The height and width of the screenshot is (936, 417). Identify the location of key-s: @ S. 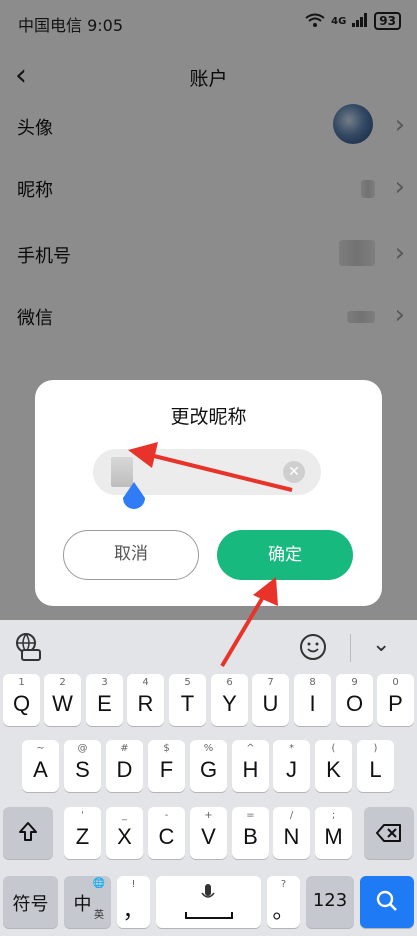
(82, 766).